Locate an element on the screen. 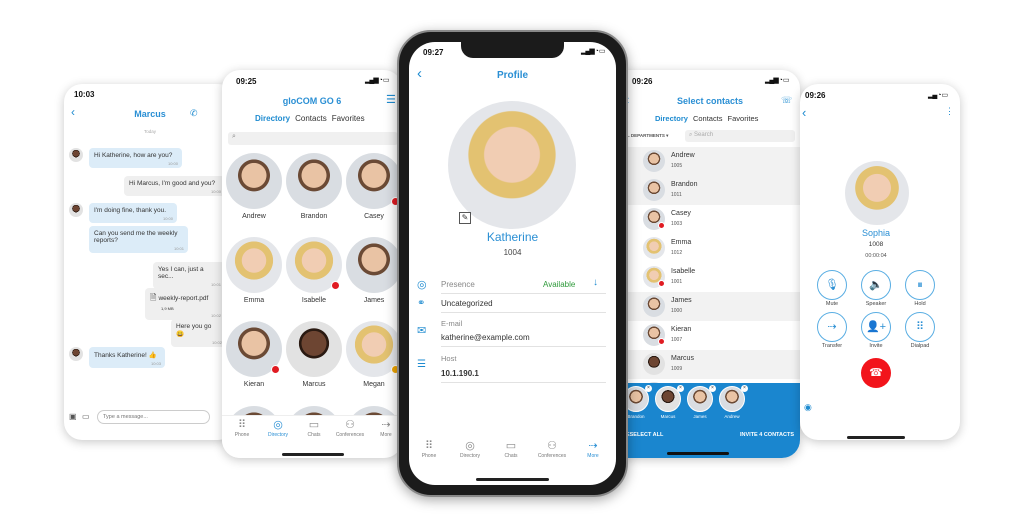 The image size is (1024, 519). dialpad-phone-icon: ☏ is located at coordinates (786, 100).